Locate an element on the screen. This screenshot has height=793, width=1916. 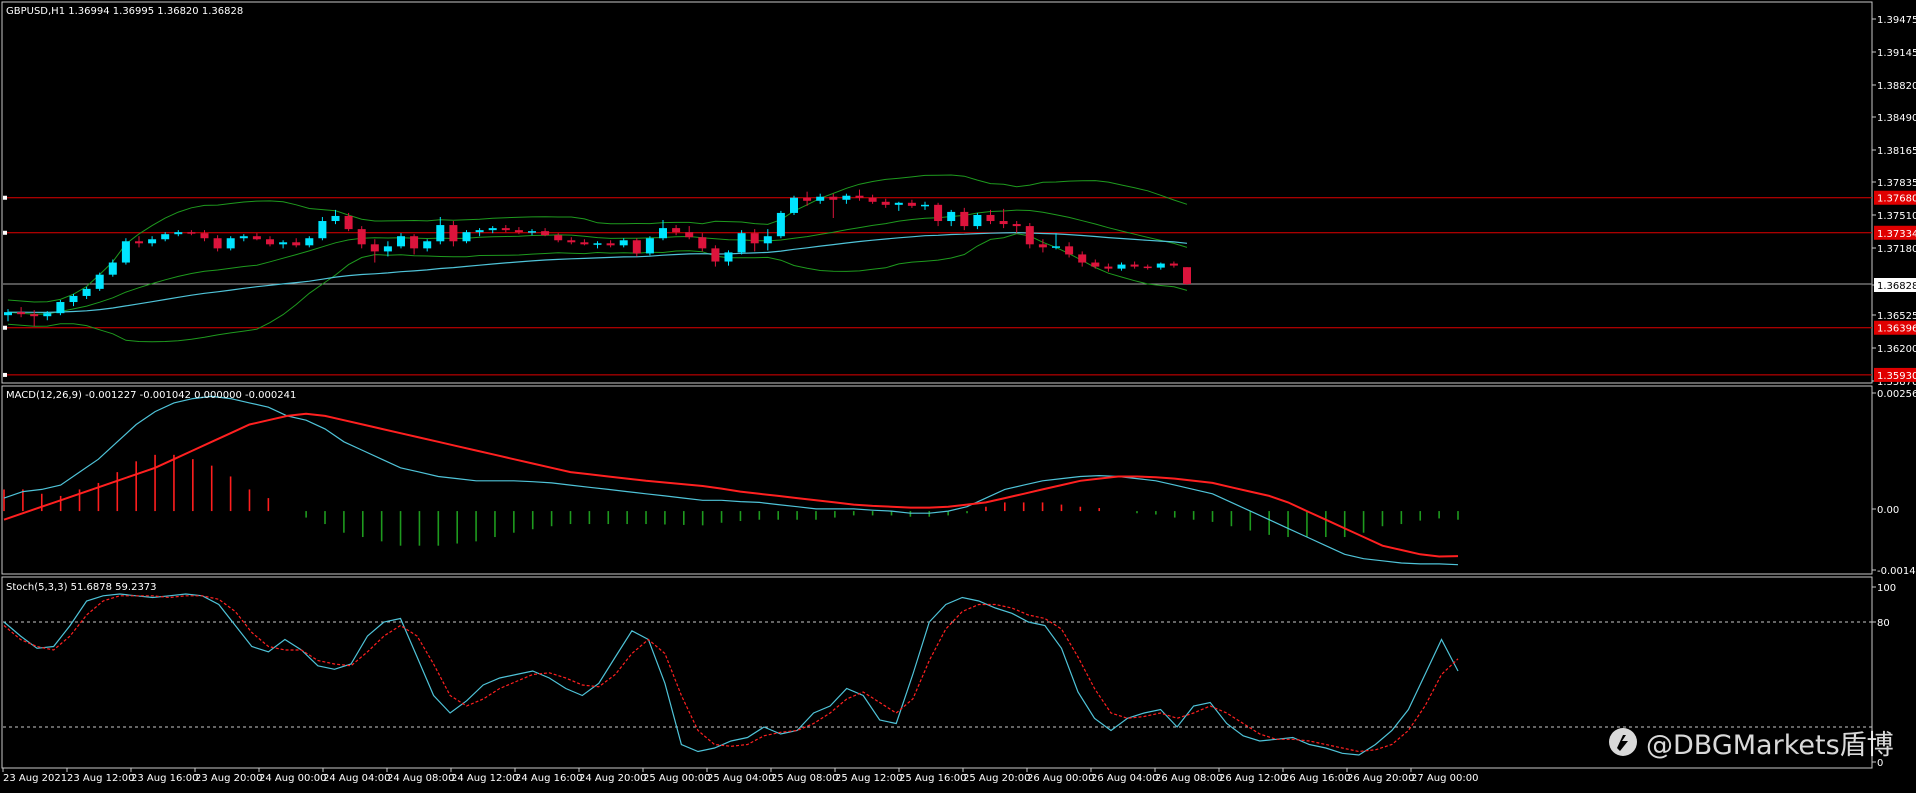
time-axis-label: 24 Aug 16:00 is located at coordinates (548, 778).